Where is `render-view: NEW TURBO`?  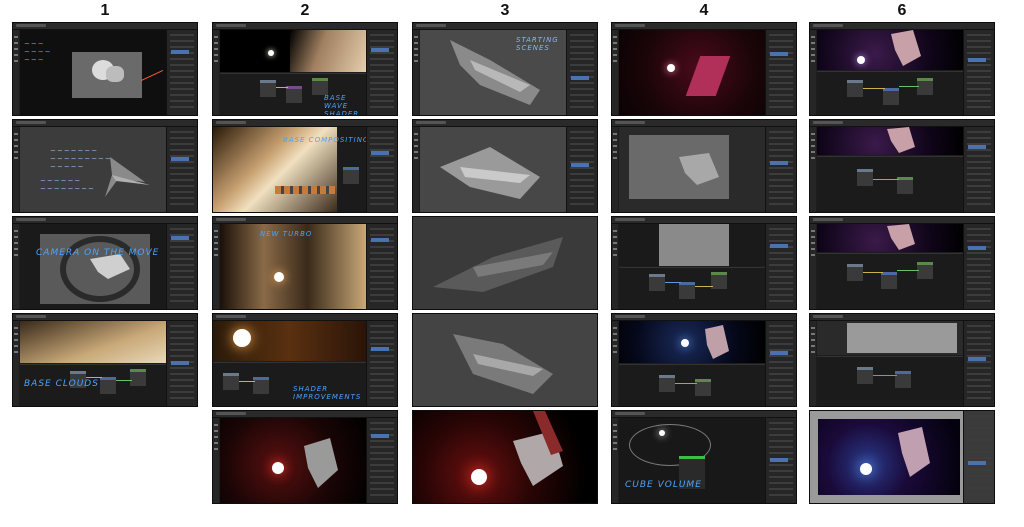 render-view: NEW TURBO is located at coordinates (293, 266).